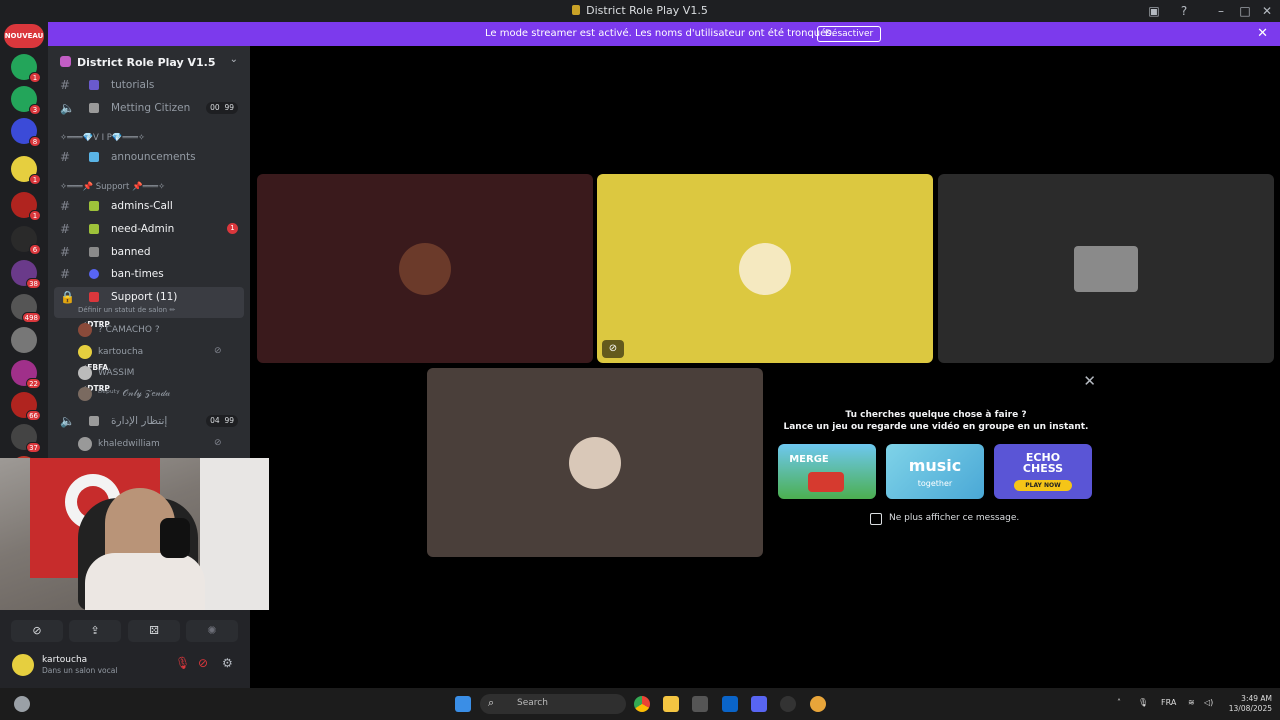 Image resolution: width=1280 pixels, height=720 pixels. What do you see at coordinates (1247, 704) in the screenshot?
I see `clock: 3:49 AM 13/08/2025` at bounding box center [1247, 704].